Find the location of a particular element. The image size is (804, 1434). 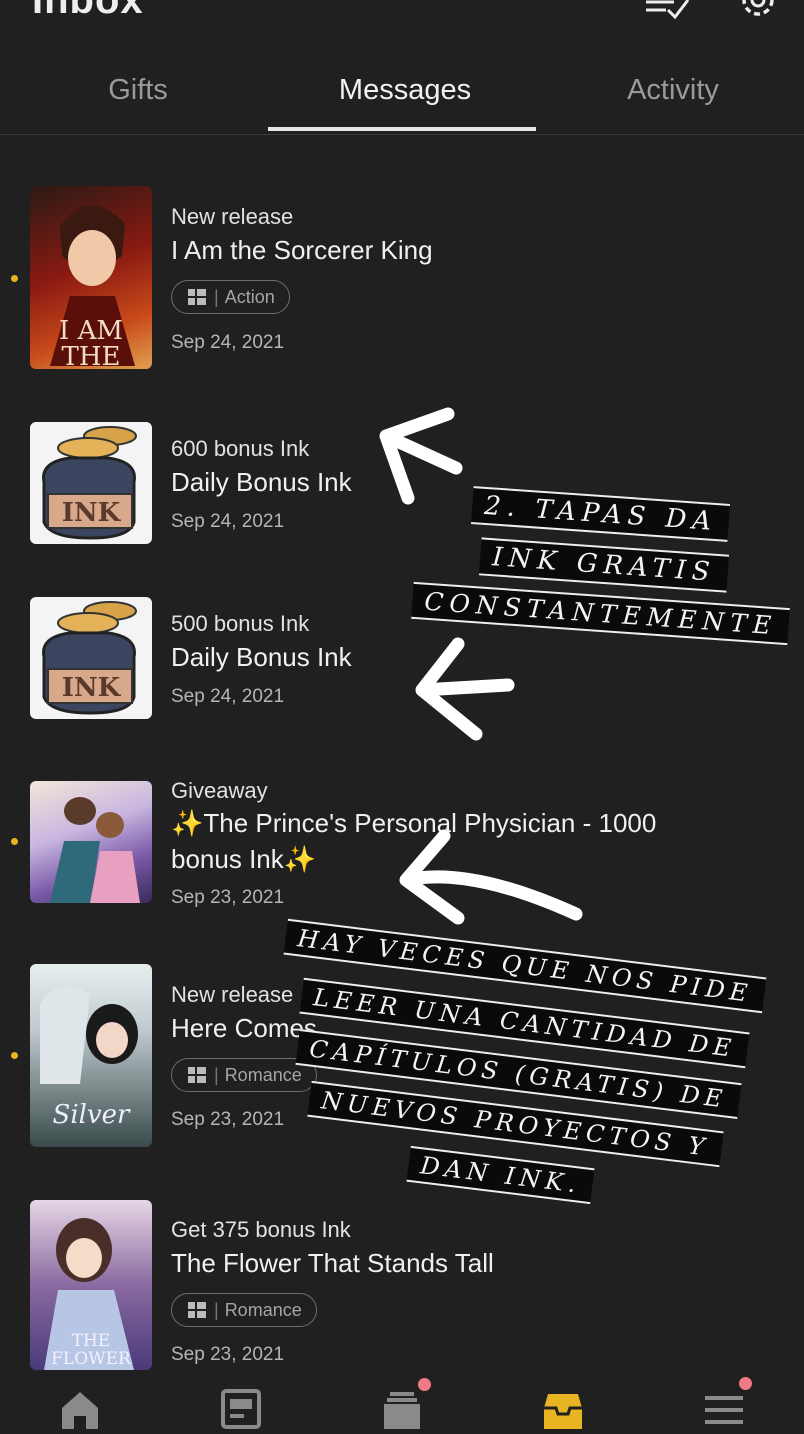

menu-icon is located at coordinates (724, 1410).